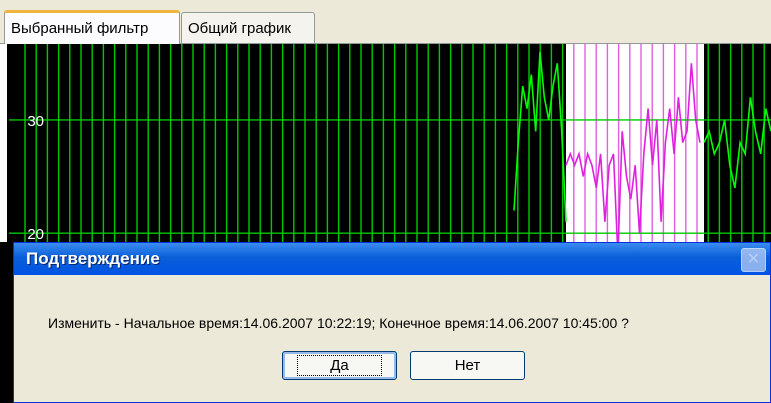  I want to click on tab-bar: Выбранный фильтр Общий график, so click(385, 22).